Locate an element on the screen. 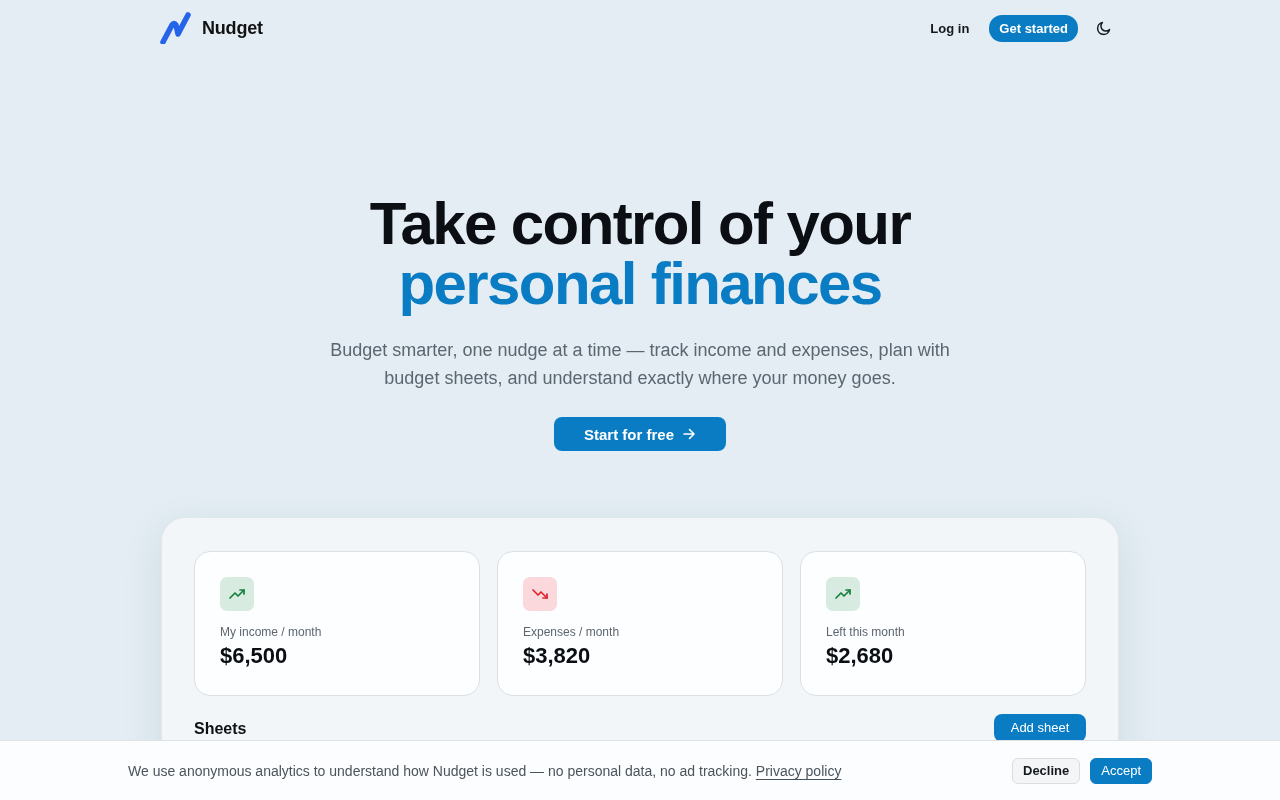  stat-value: $6,500 is located at coordinates (254, 656).